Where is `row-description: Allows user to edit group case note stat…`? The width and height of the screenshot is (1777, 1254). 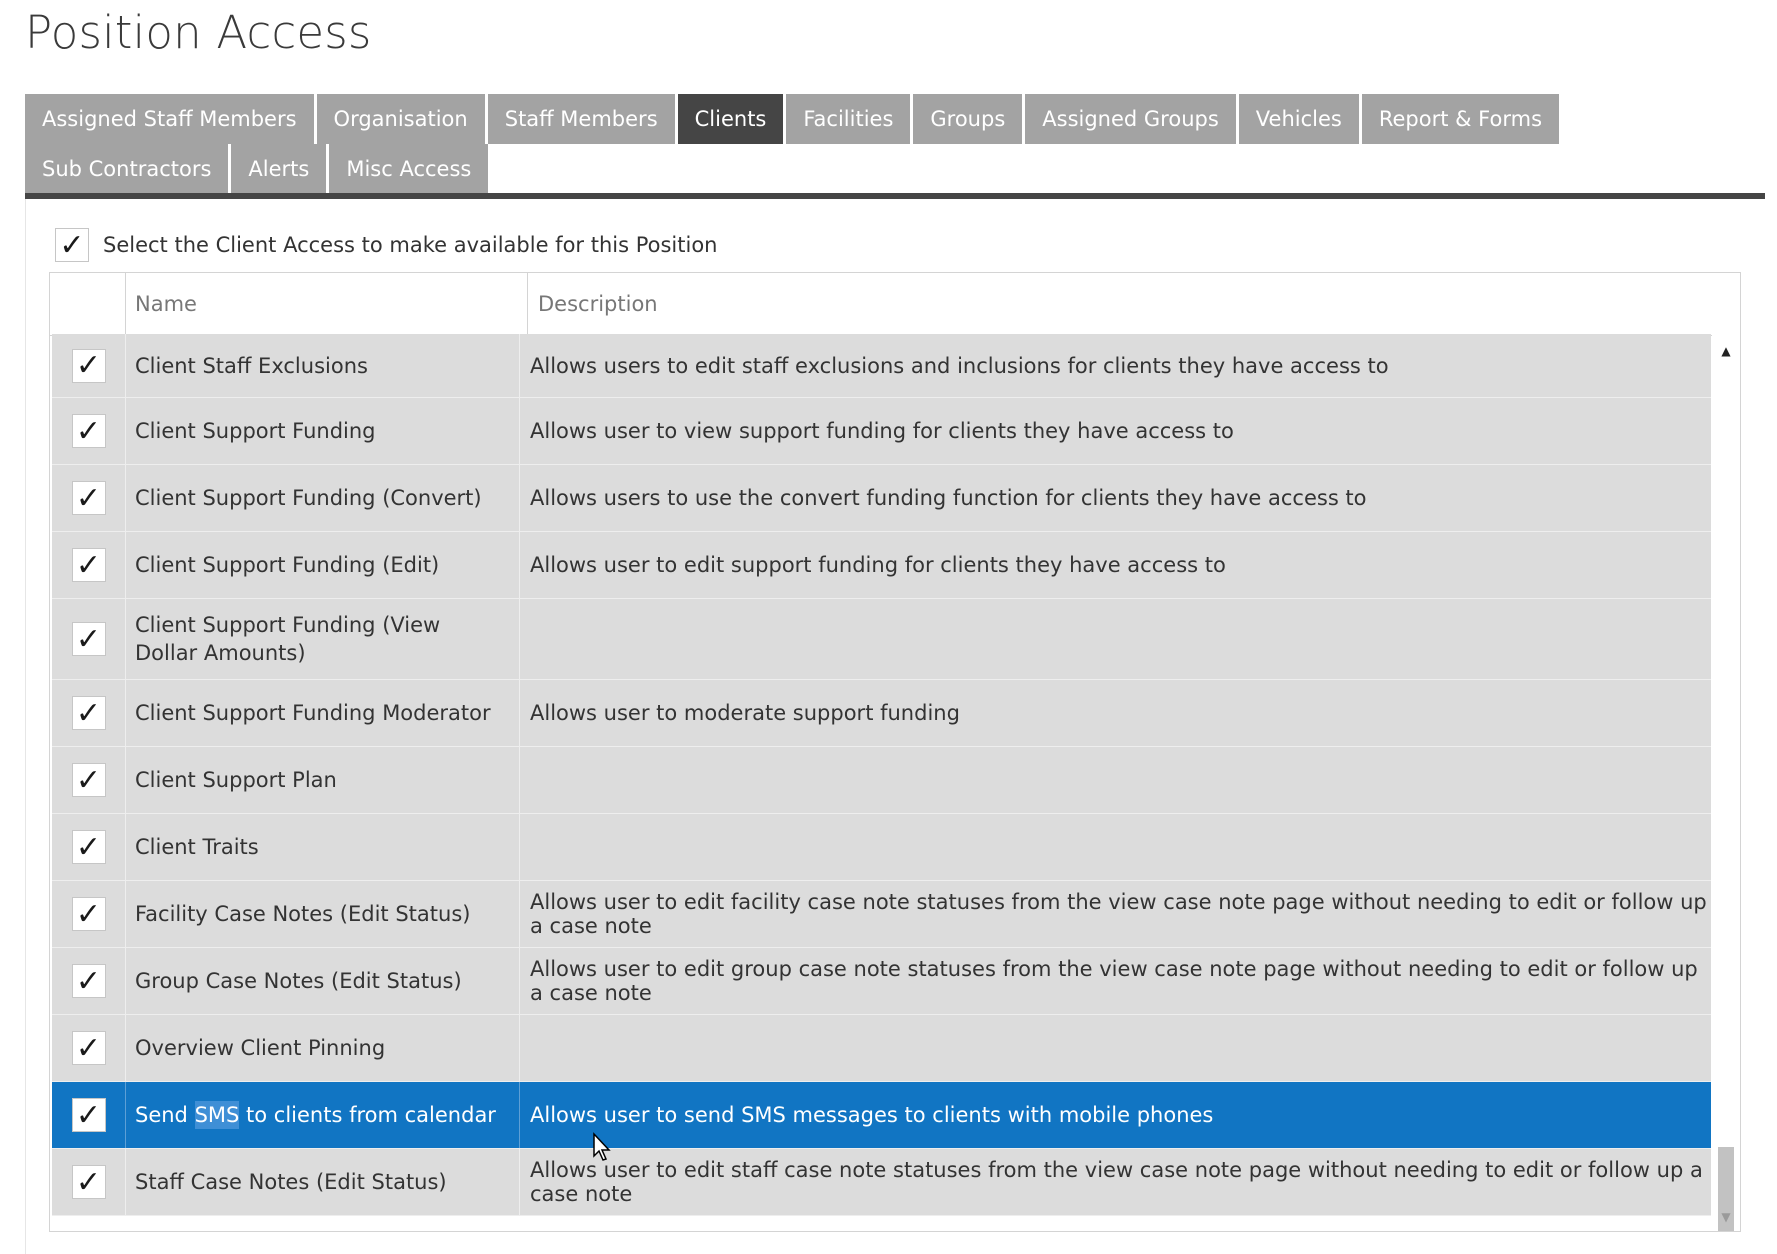 row-description: Allows user to edit group case note stat… is located at coordinates (1114, 981).